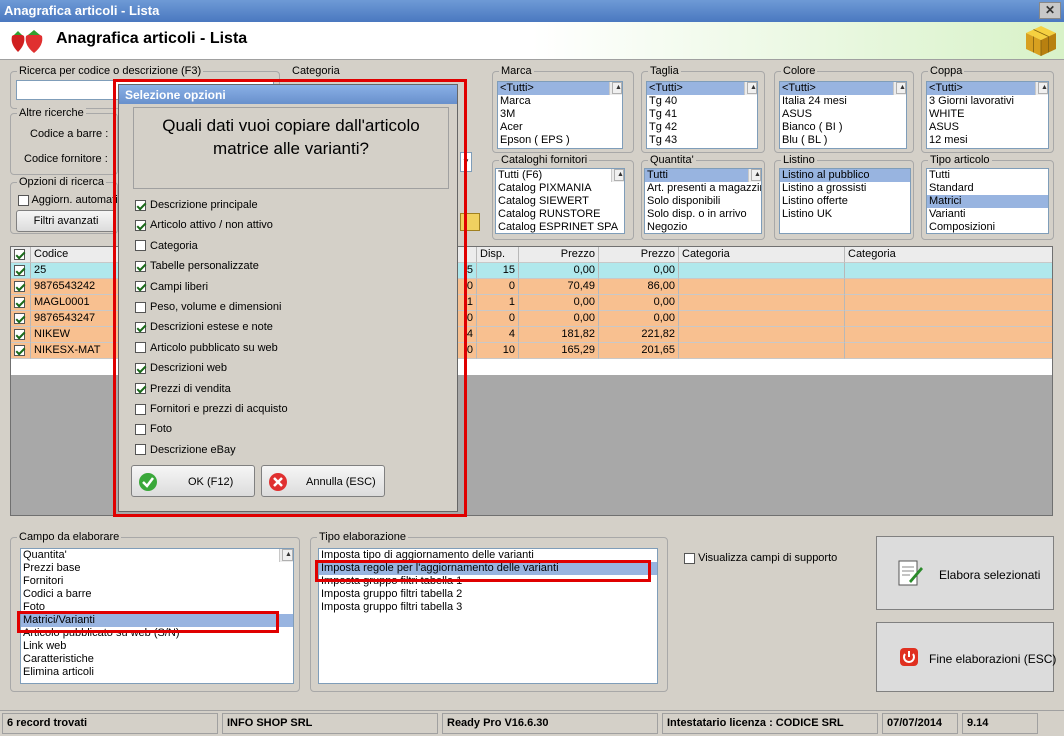 Image resolution: width=1064 pixels, height=736 pixels. I want to click on list-item: Art. presenti a magazzino, so click(703, 188).